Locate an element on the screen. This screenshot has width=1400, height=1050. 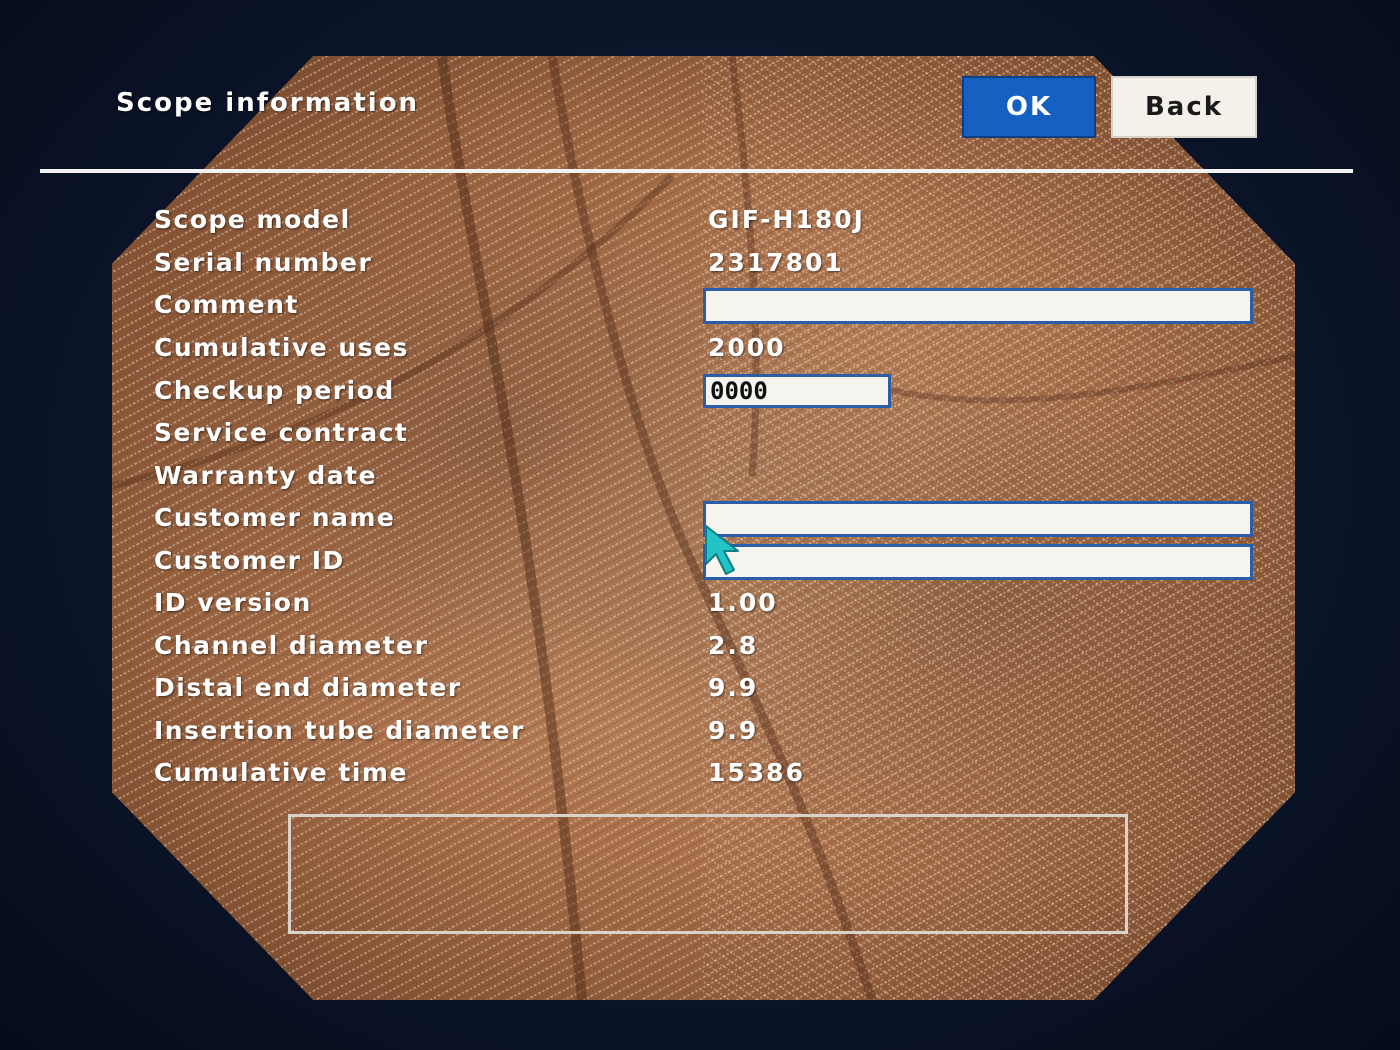
comment-field is located at coordinates (978, 306).